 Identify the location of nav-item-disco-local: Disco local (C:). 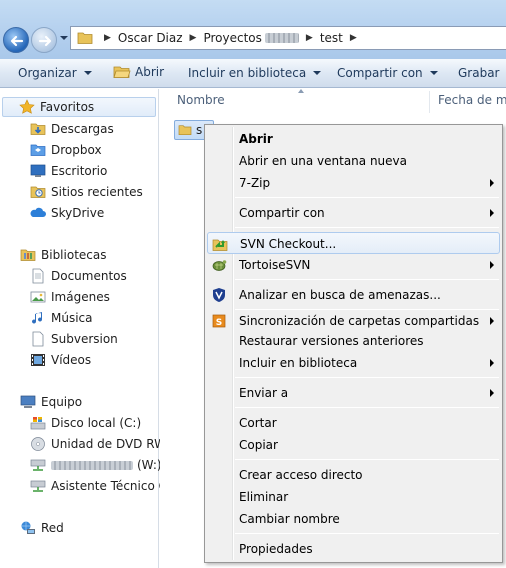
(85, 423).